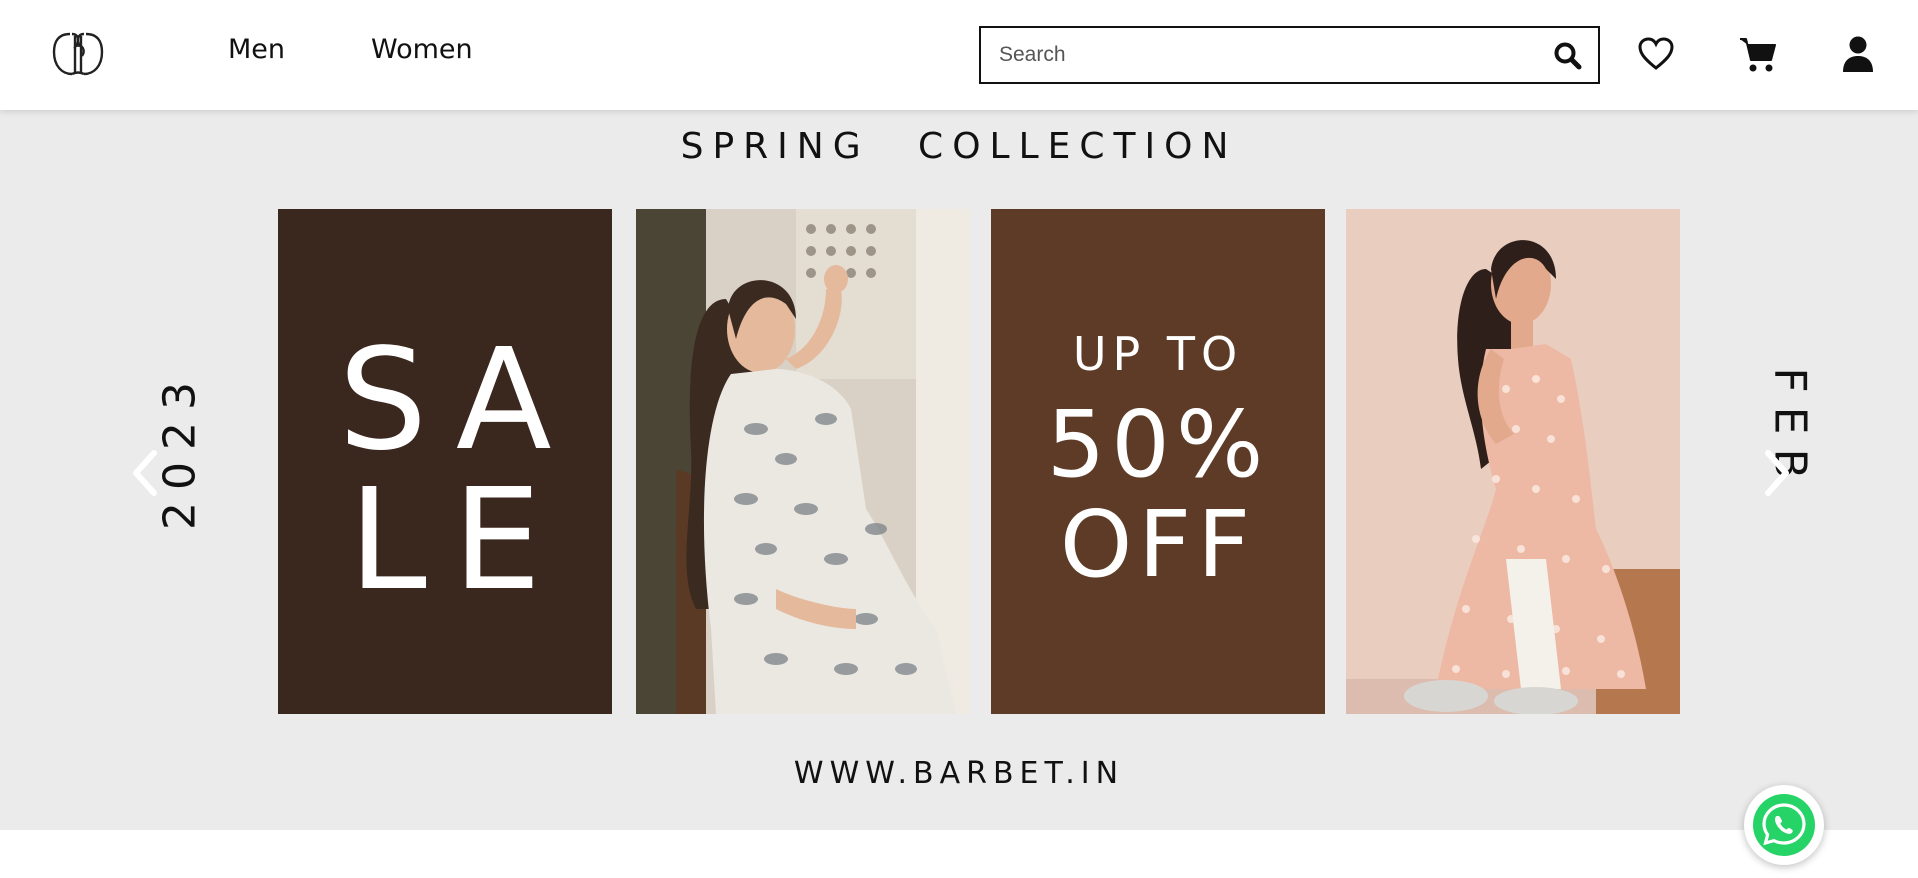 This screenshot has width=1918, height=878. I want to click on nav-women: Women, so click(422, 49).